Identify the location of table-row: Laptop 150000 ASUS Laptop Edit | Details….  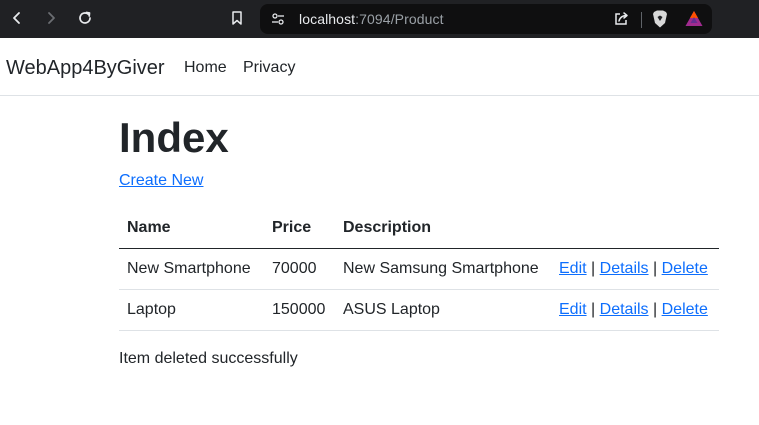
(419, 310).